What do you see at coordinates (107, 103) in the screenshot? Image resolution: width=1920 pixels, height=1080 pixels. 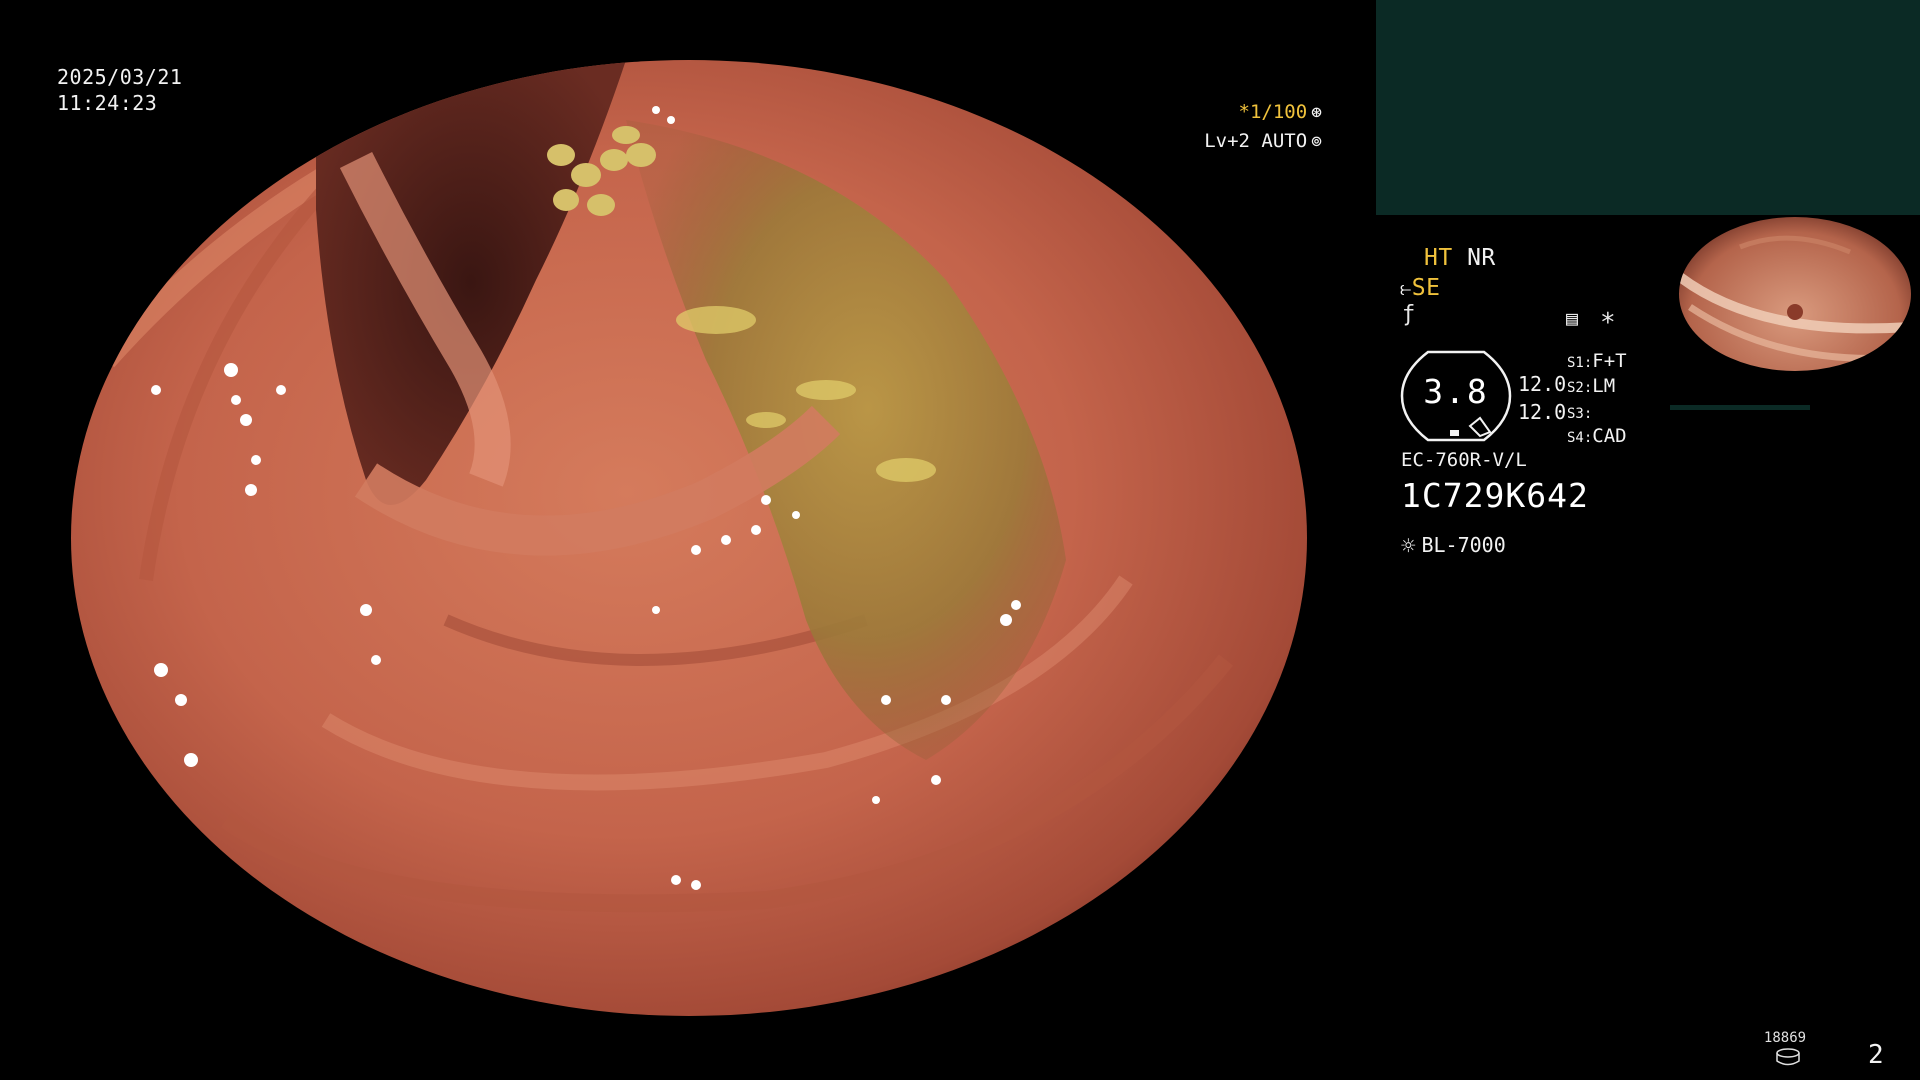 I see `capture-time: 11:24:23` at bounding box center [107, 103].